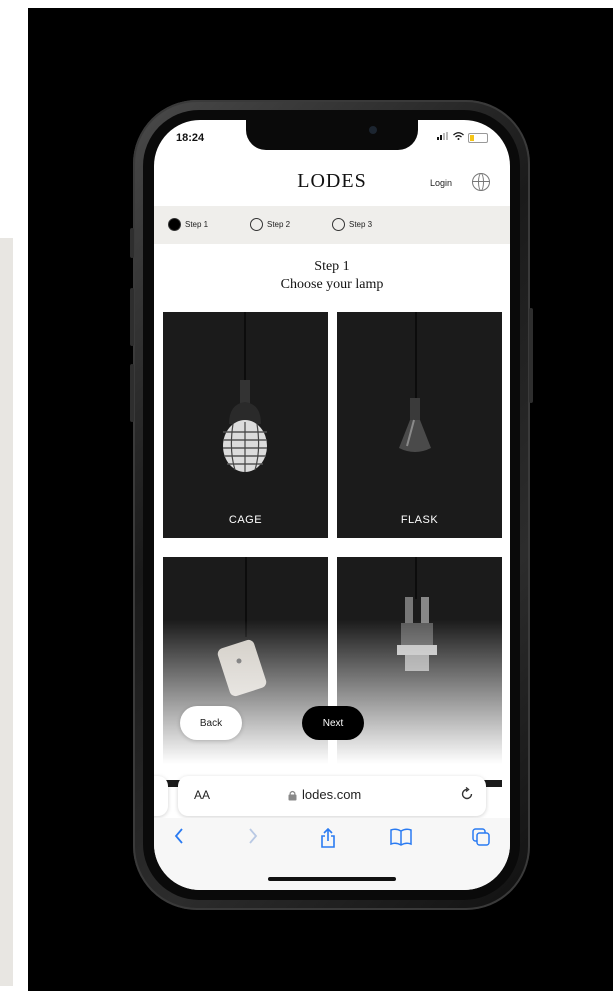 The image size is (613, 991). I want to click on lock-icon, so click(292, 796).